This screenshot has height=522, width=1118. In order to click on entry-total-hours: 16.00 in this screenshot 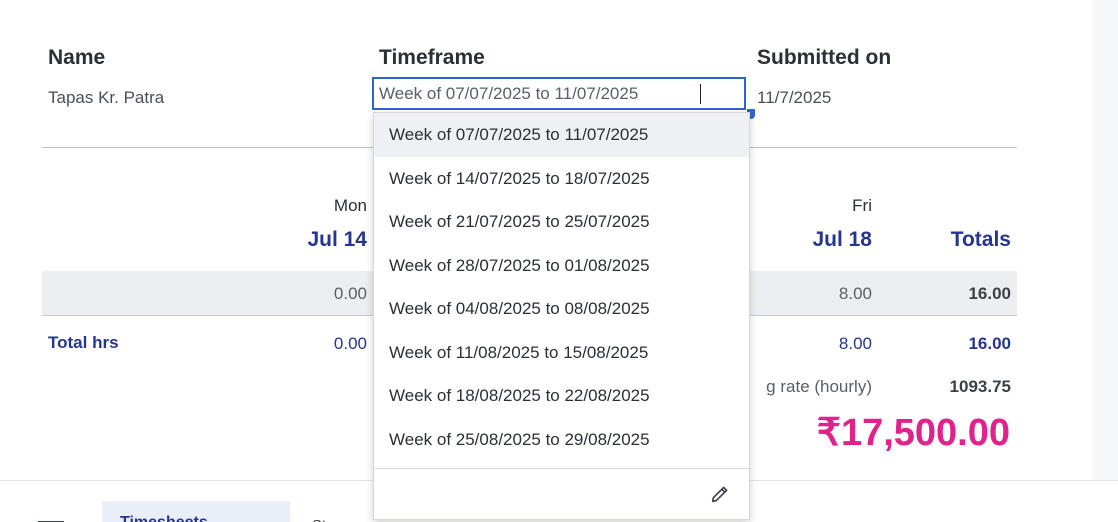, I will do `click(989, 293)`.